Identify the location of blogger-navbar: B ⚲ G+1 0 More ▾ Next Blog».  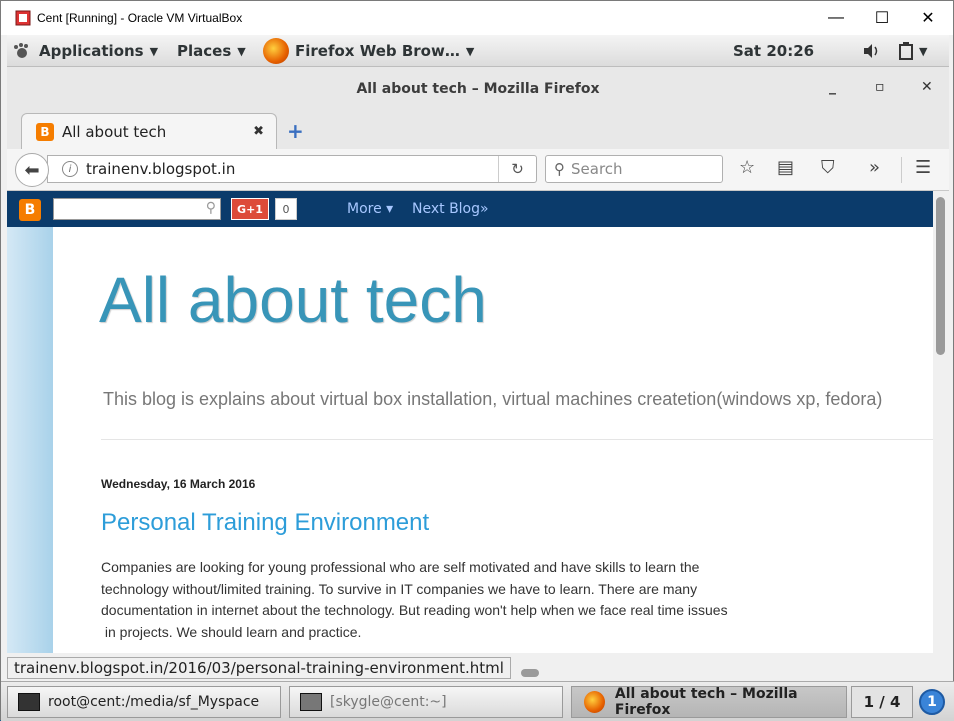
(470, 209).